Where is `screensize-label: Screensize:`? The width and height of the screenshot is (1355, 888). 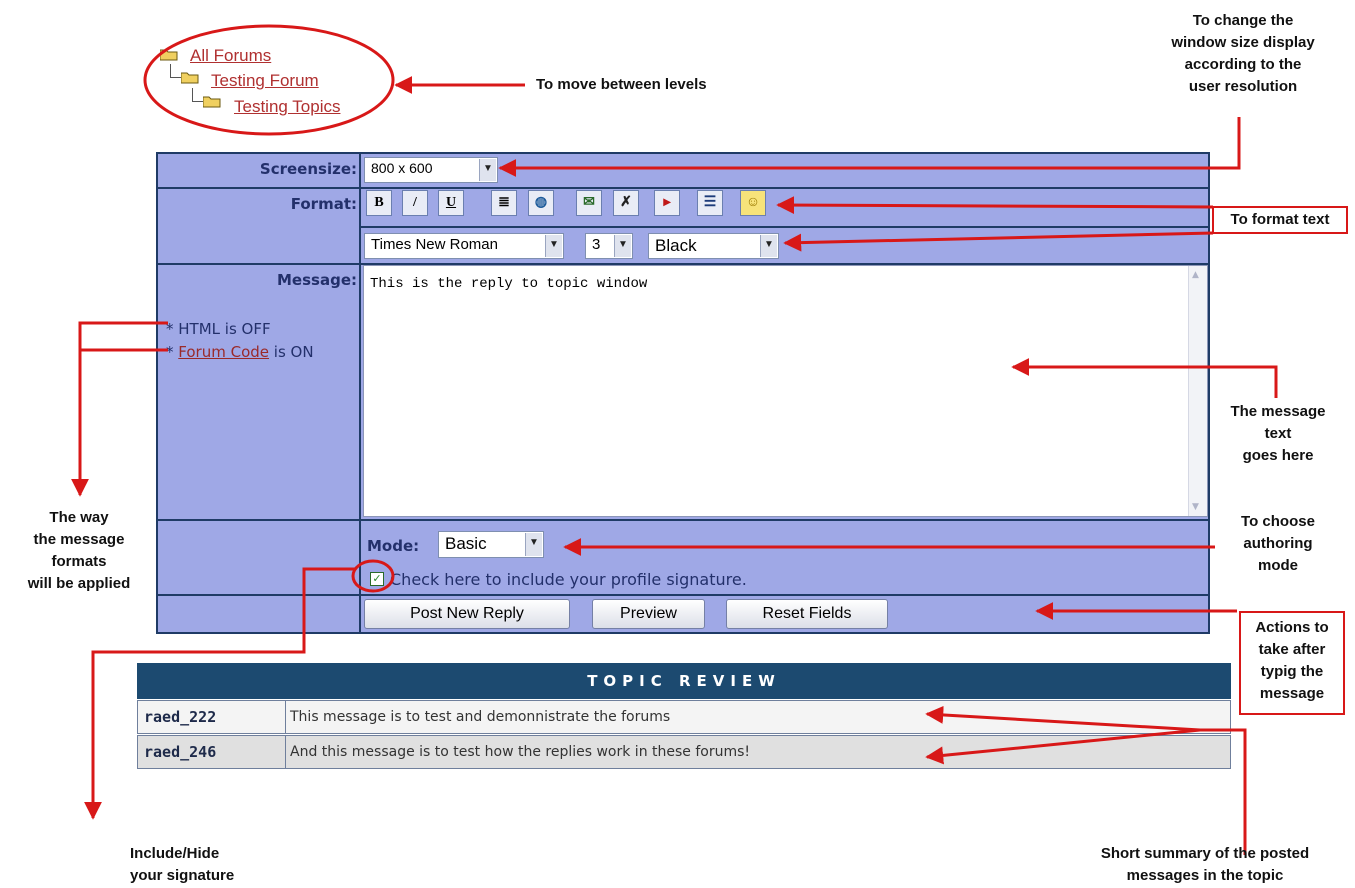
screensize-label: Screensize: is located at coordinates (308, 169).